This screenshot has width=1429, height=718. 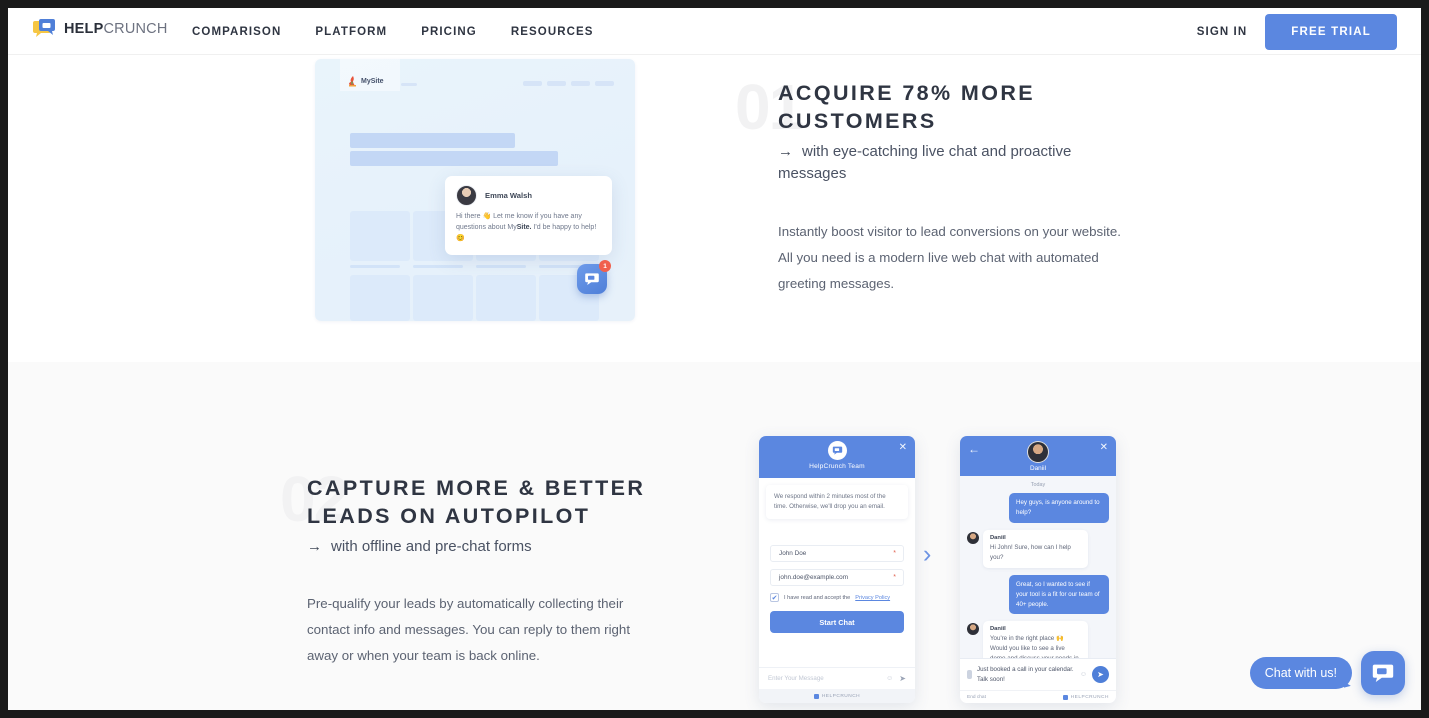 What do you see at coordinates (524, 227) in the screenshot?
I see `chat-message-bold: Site.` at bounding box center [524, 227].